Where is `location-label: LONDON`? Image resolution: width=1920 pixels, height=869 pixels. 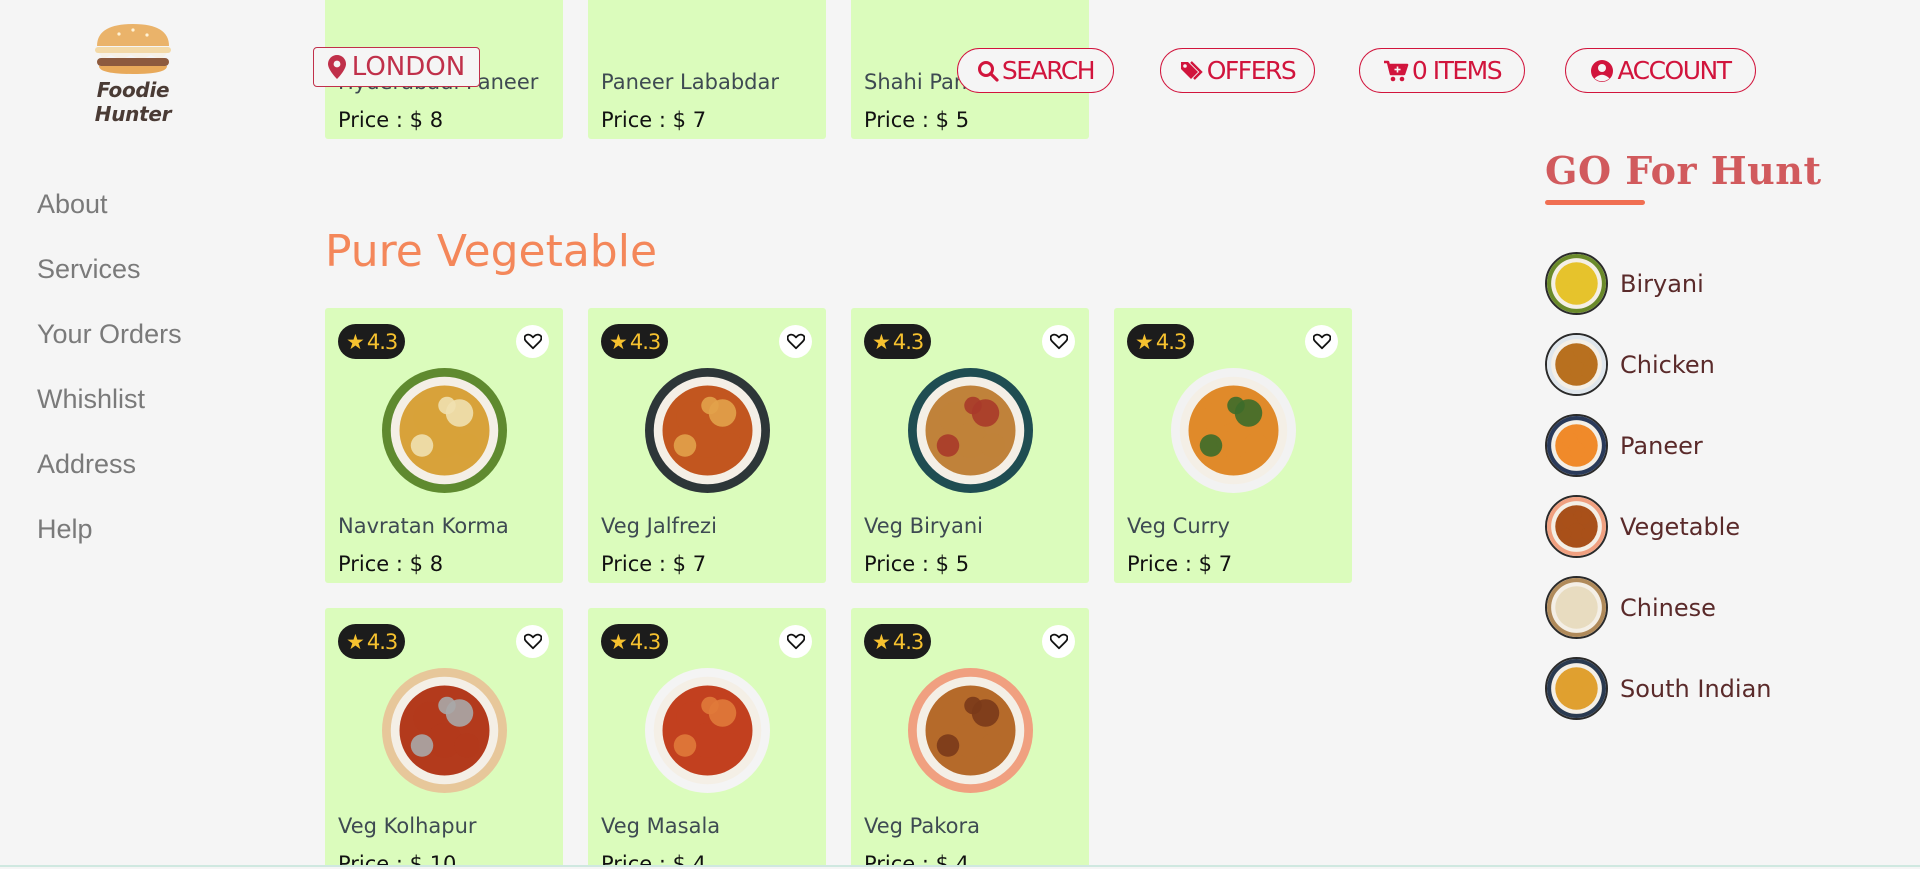 location-label: LONDON is located at coordinates (408, 67).